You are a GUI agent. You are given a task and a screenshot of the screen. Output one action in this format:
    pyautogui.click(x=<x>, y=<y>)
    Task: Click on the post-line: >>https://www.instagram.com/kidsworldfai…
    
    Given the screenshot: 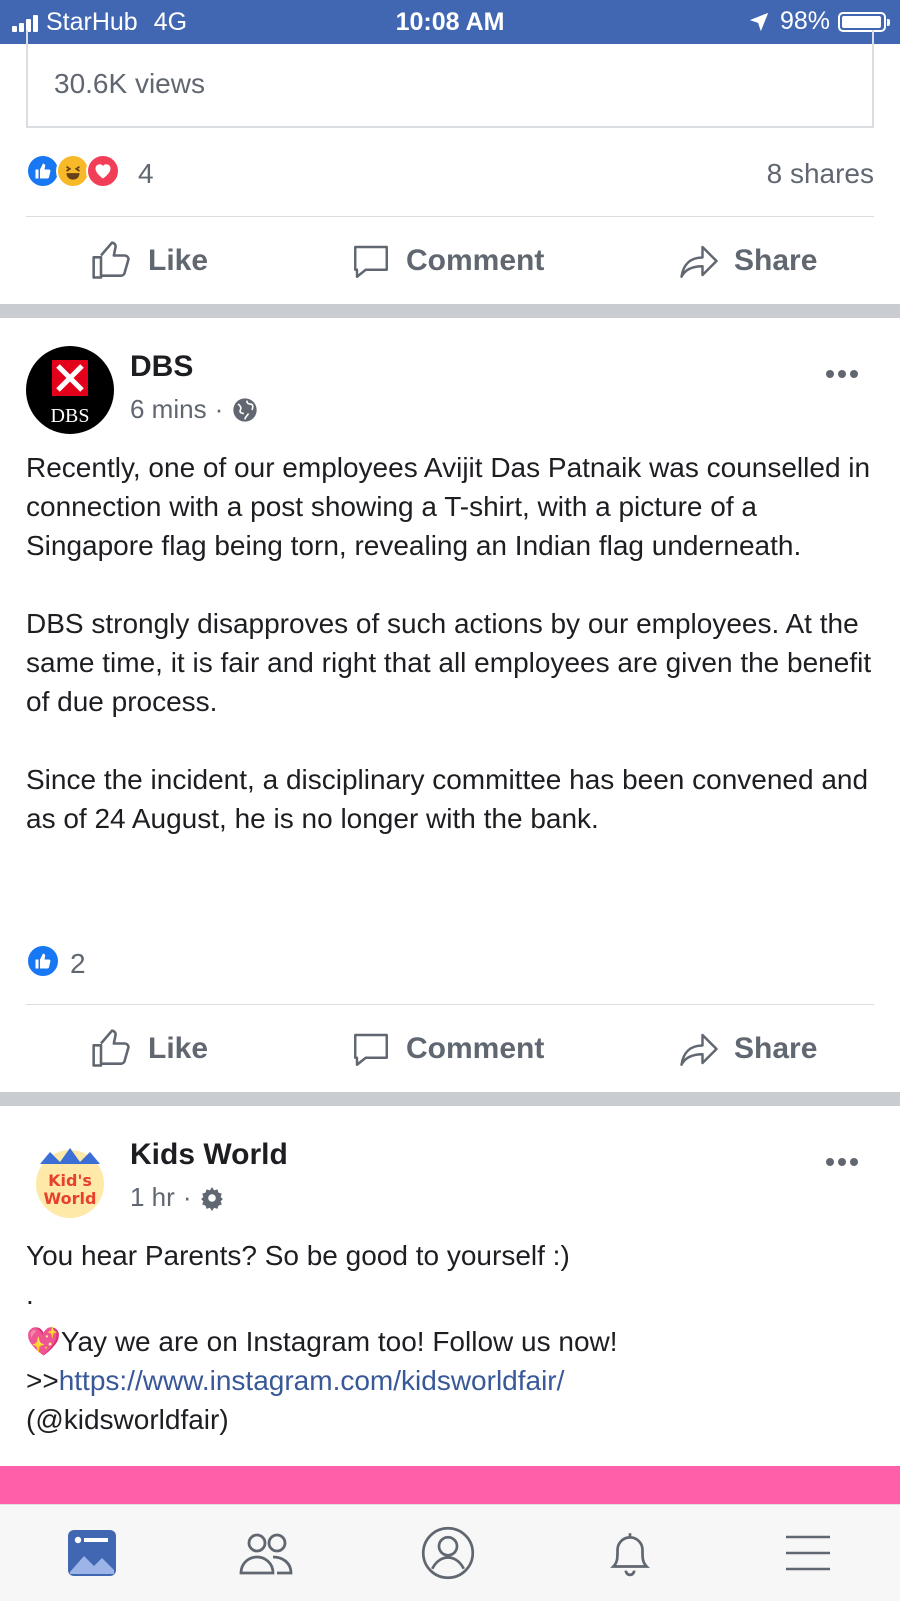 What is the action you would take?
    pyautogui.click(x=295, y=1380)
    